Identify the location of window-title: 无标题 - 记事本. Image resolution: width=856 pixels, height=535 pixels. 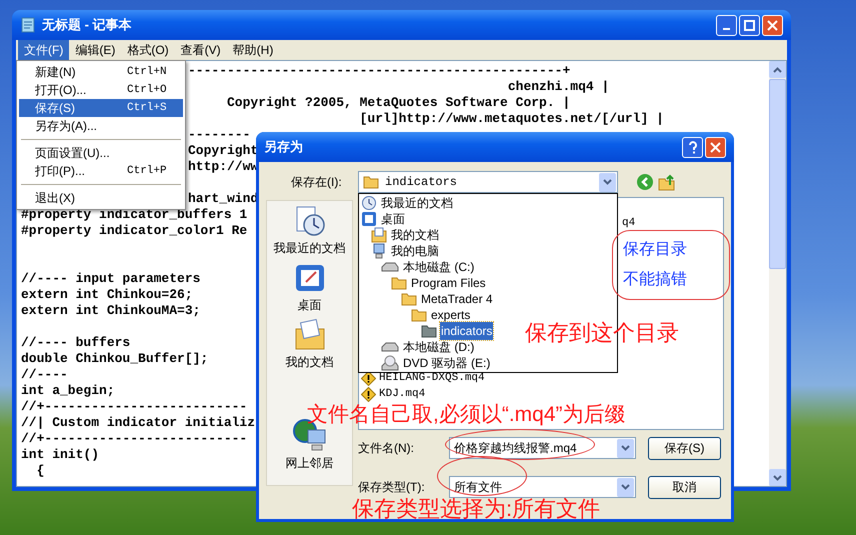
(87, 25).